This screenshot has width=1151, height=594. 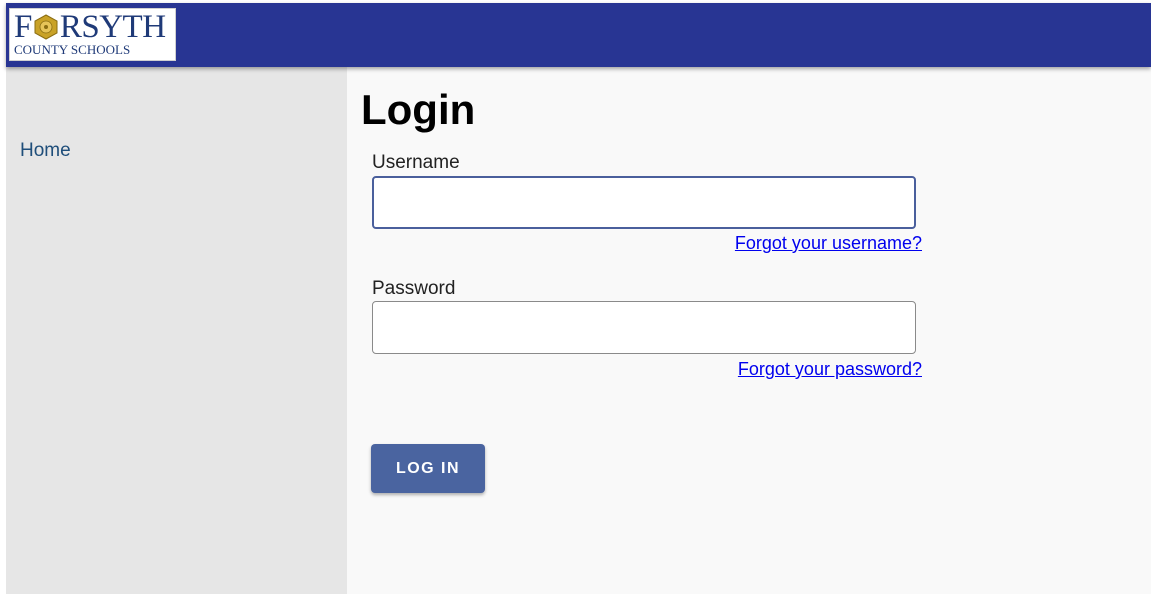 I want to click on forgot-password-link: Forgot your password?, so click(x=830, y=369).